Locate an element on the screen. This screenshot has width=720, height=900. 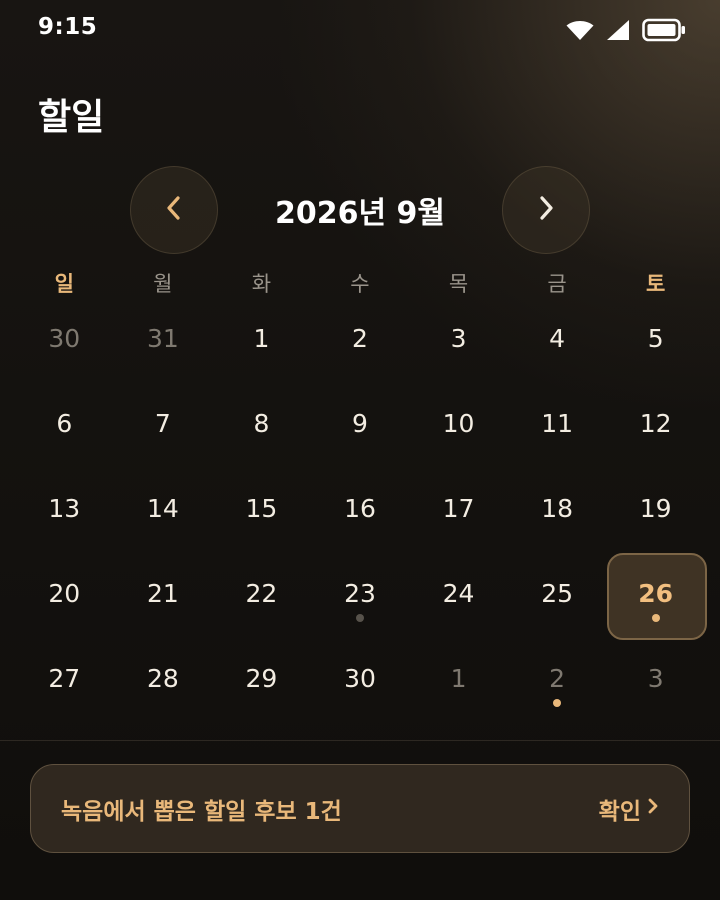
calendar-day: 13 is located at coordinates (64, 509).